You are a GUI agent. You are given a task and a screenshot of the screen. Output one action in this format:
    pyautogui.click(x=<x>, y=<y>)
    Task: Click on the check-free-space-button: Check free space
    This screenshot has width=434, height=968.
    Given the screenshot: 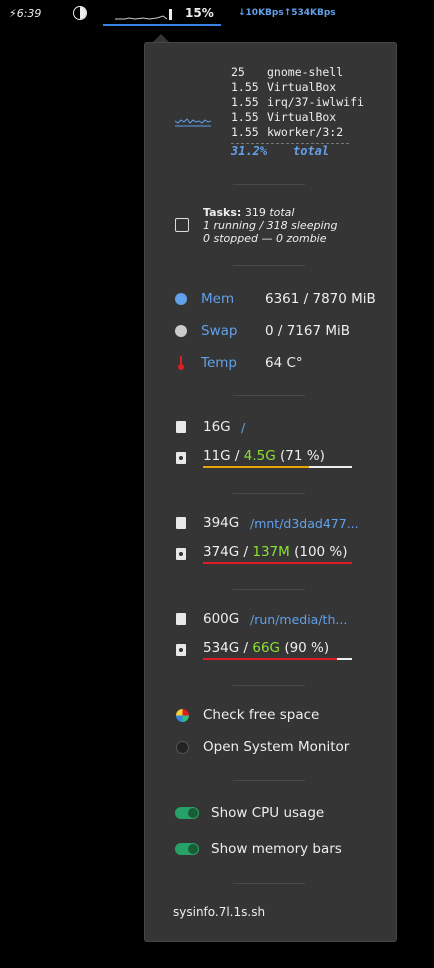 What is the action you would take?
    pyautogui.click(x=261, y=715)
    